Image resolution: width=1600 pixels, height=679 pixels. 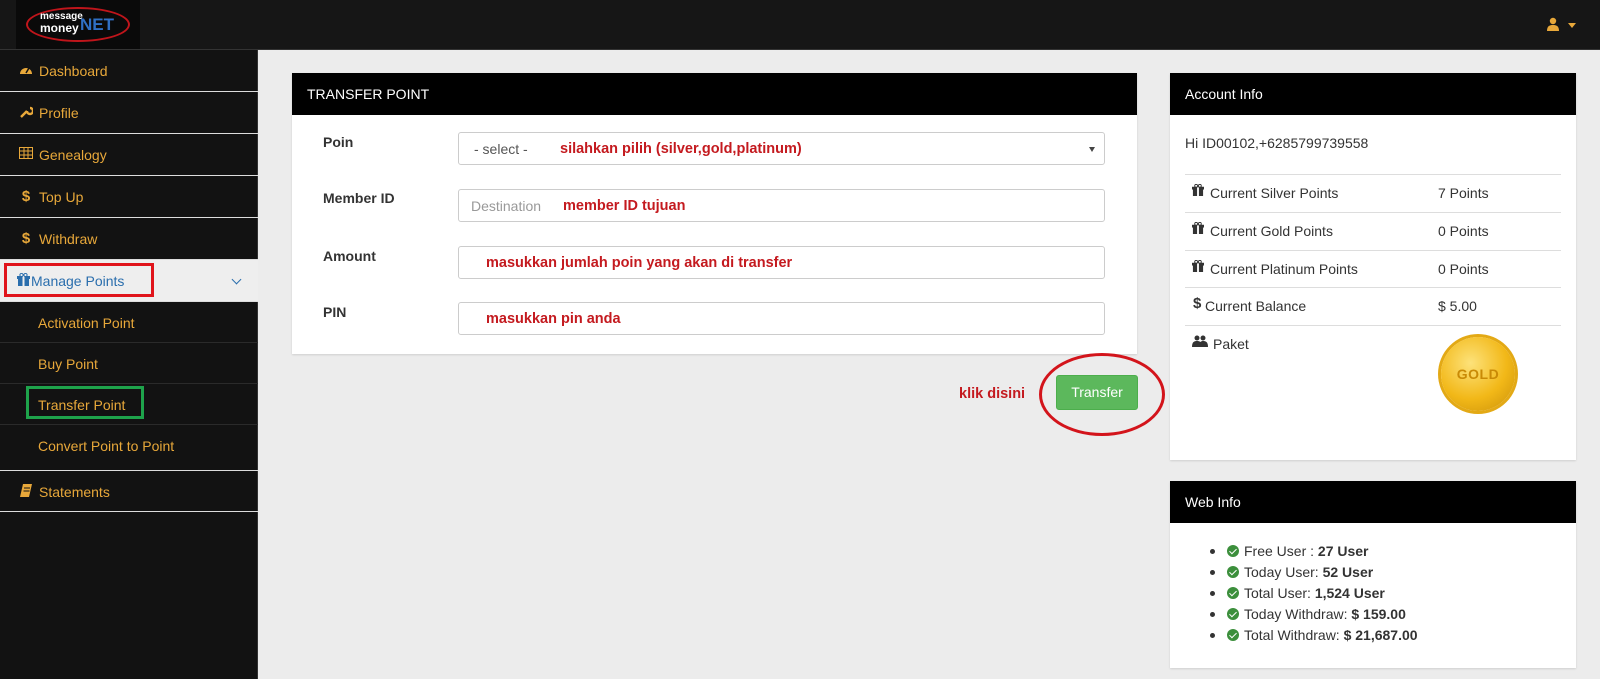 I want to click on member-id-label: Member ID, so click(x=359, y=198).